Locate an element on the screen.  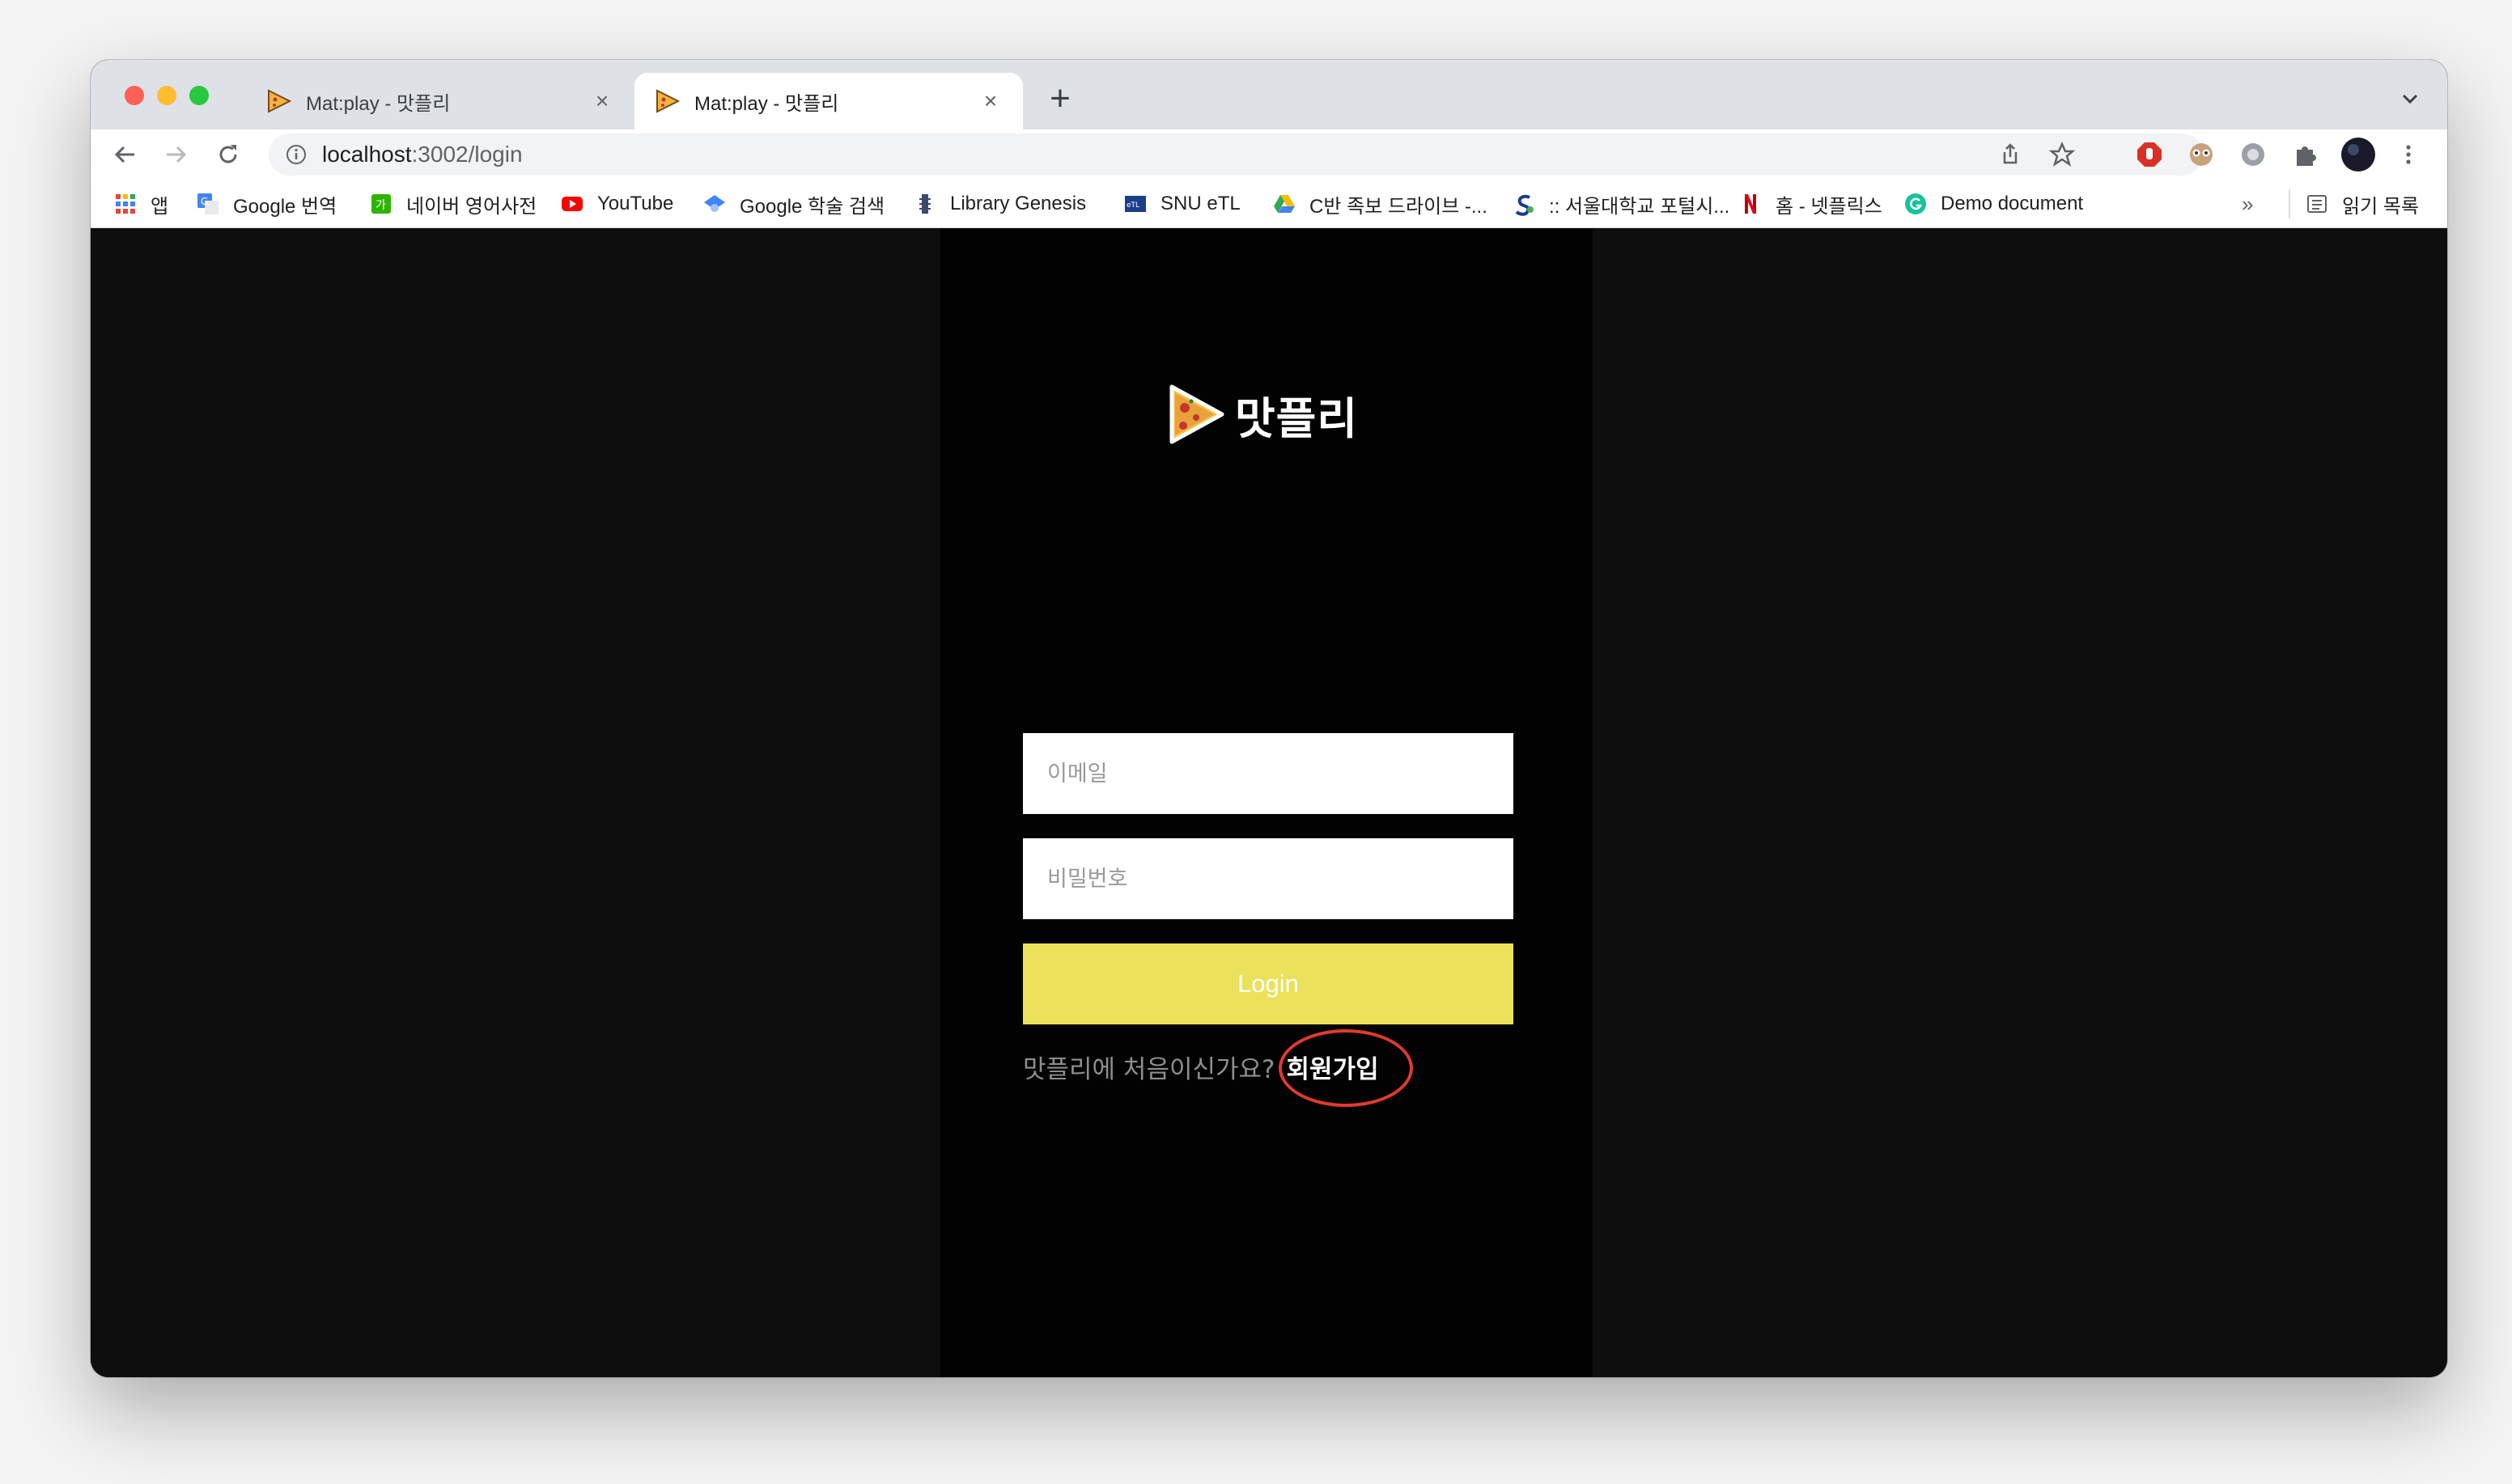
grammarly-icon is located at coordinates (1915, 203).